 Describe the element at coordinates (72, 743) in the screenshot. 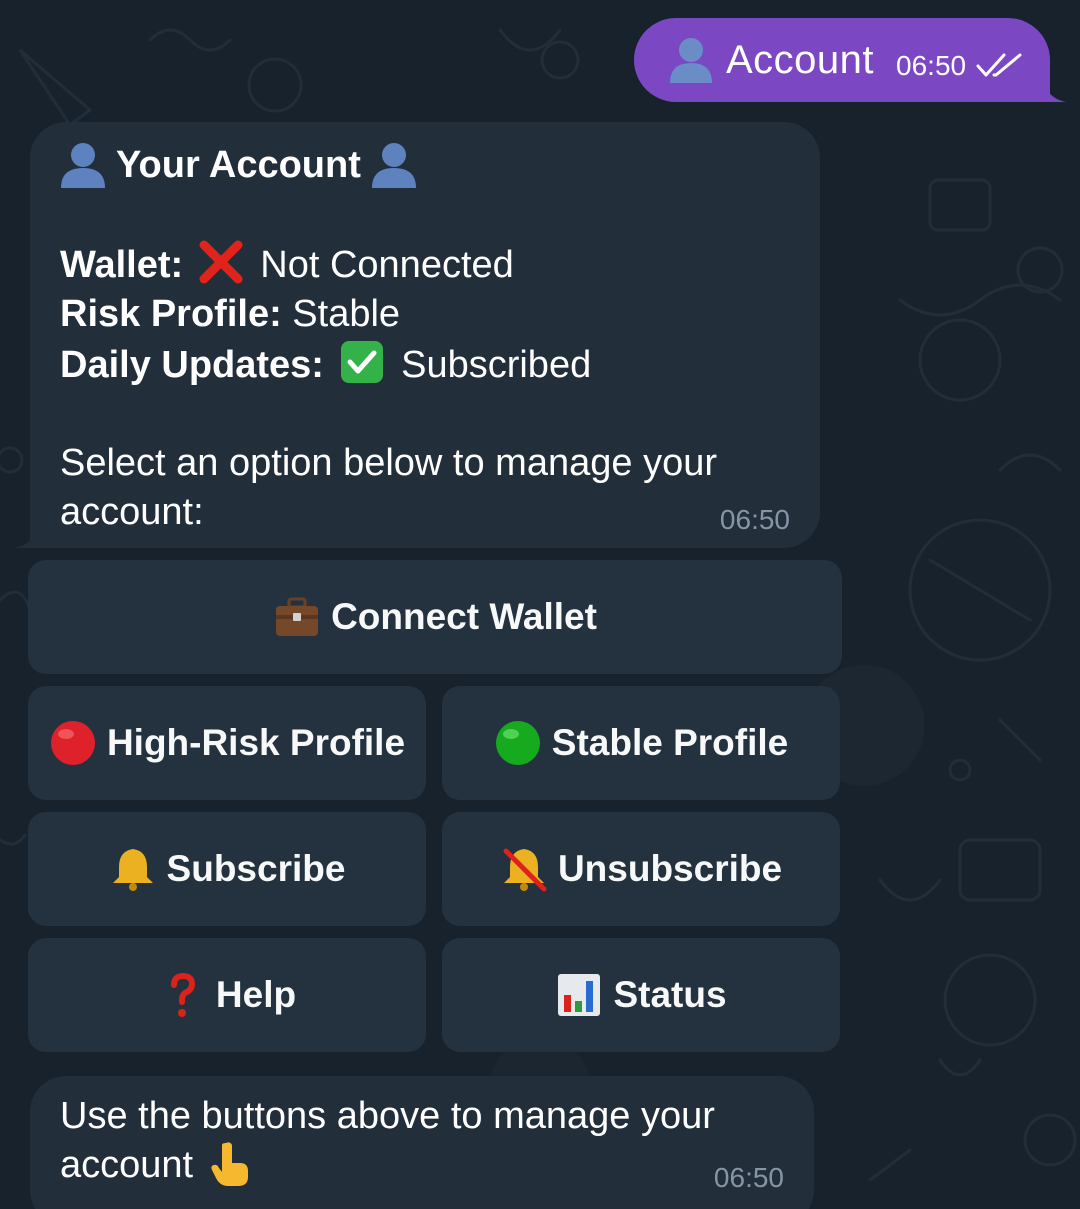

I see `red-circle-icon` at that location.